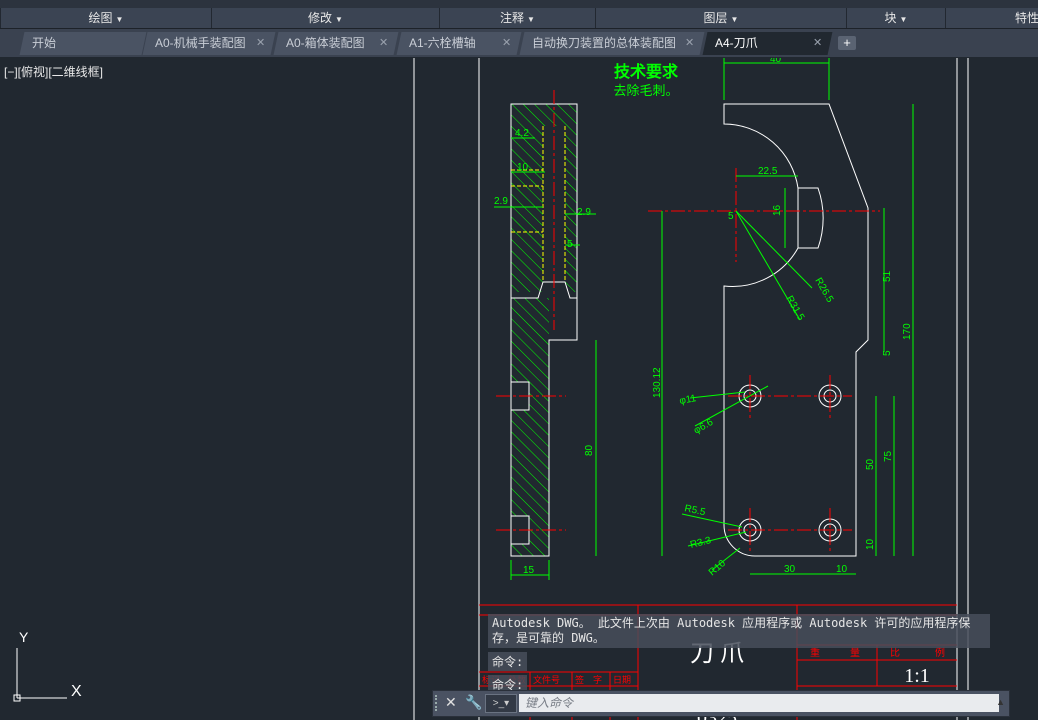  Describe the element at coordinates (645, 90) in the screenshot. I see `tech-requirements-note: 去除毛刺。` at that location.